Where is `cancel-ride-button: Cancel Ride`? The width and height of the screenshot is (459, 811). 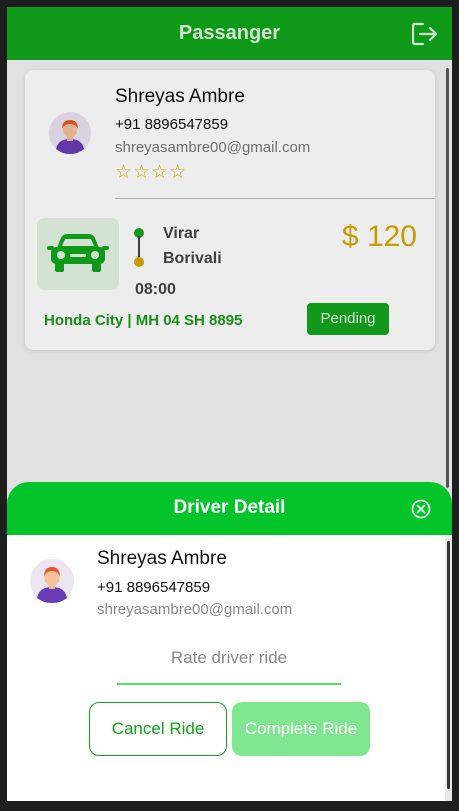 cancel-ride-button: Cancel Ride is located at coordinates (158, 729).